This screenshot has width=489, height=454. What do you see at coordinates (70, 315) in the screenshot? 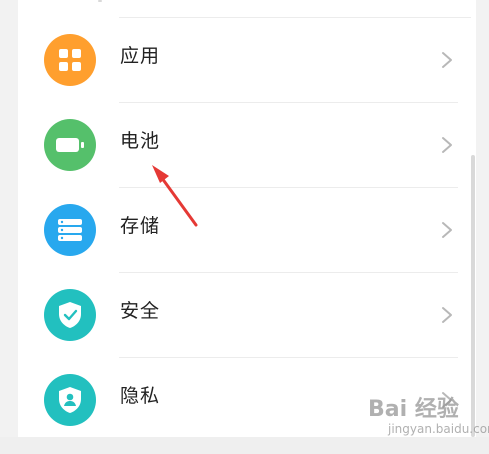
I see `security-shield-icon` at bounding box center [70, 315].